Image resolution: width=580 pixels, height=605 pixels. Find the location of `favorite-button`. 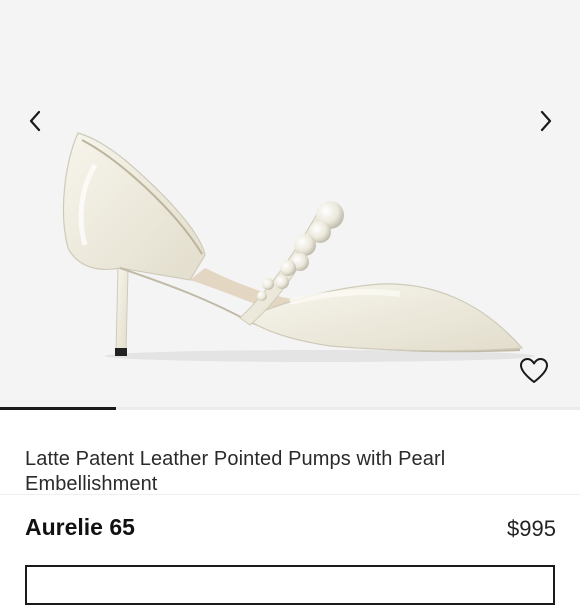

favorite-button is located at coordinates (534, 371).